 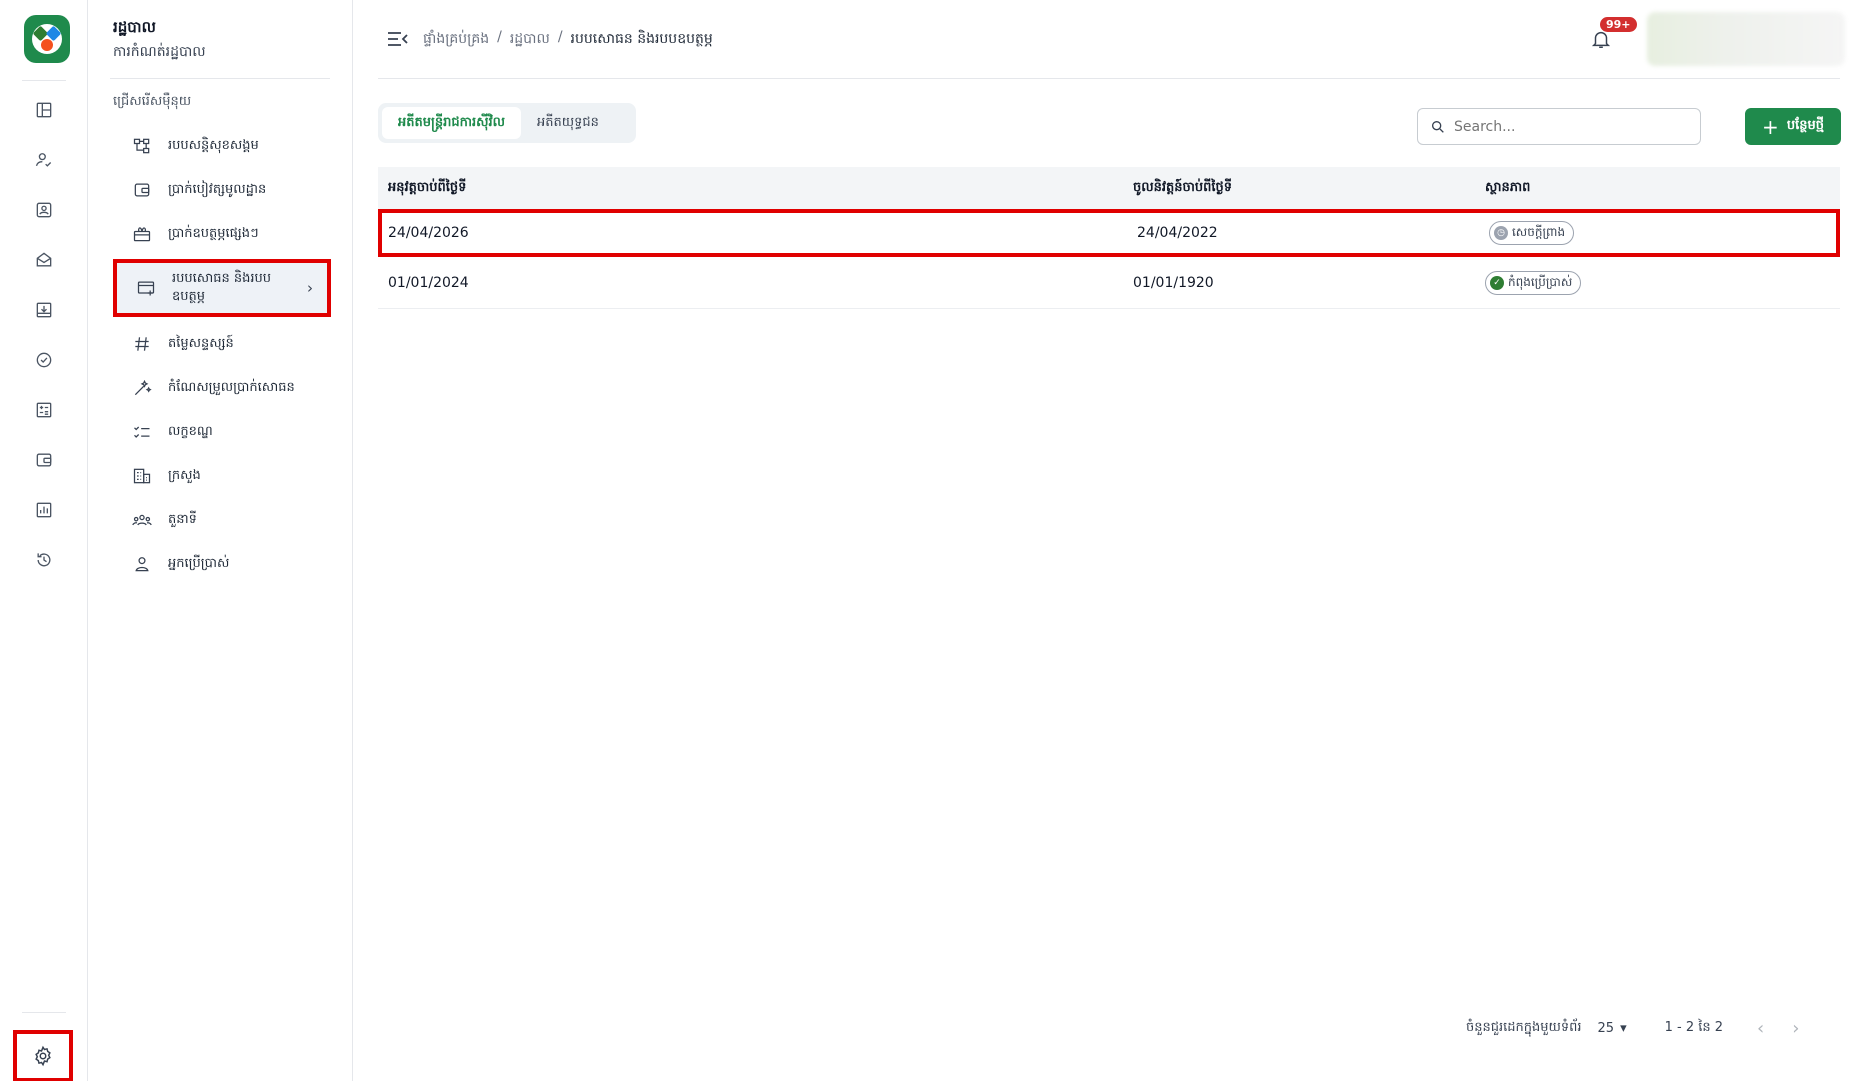 I want to click on header-divider, so click(x=1109, y=78).